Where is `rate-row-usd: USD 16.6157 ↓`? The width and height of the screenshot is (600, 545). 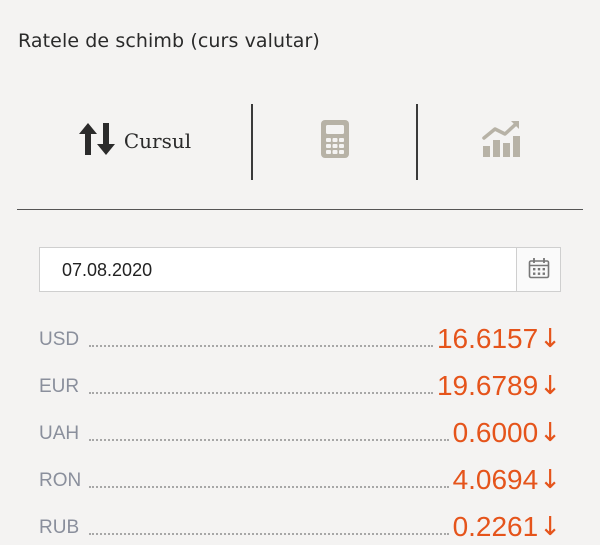 rate-row-usd: USD 16.6157 ↓ is located at coordinates (300, 333).